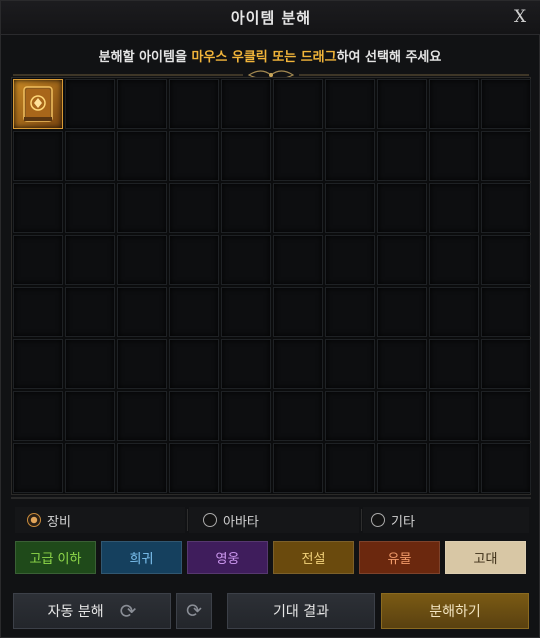 Image resolution: width=540 pixels, height=638 pixels. What do you see at coordinates (403, 522) in the screenshot?
I see `category-label: 기타` at bounding box center [403, 522].